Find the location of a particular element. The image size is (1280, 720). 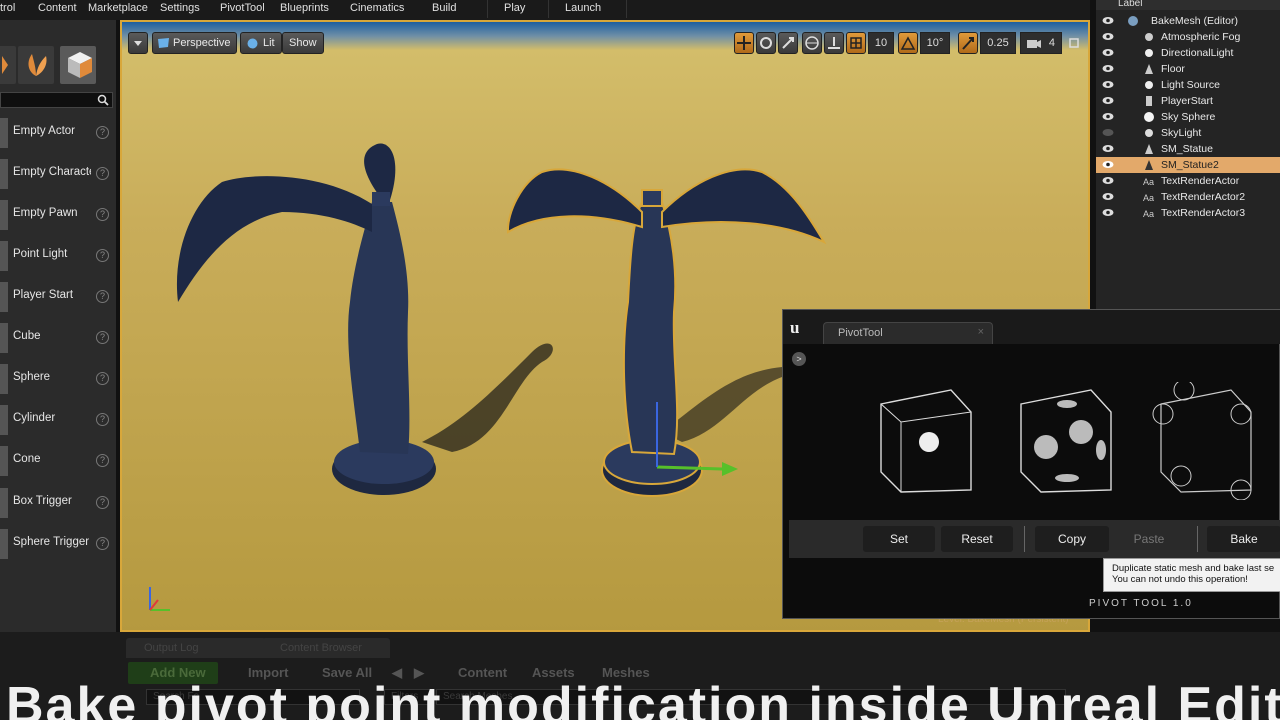

outliner-item-label: Sky Sphere is located at coordinates (1188, 117).